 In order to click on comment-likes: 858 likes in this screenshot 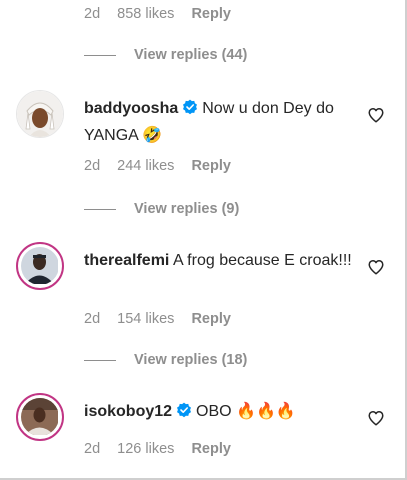, I will do `click(145, 14)`.